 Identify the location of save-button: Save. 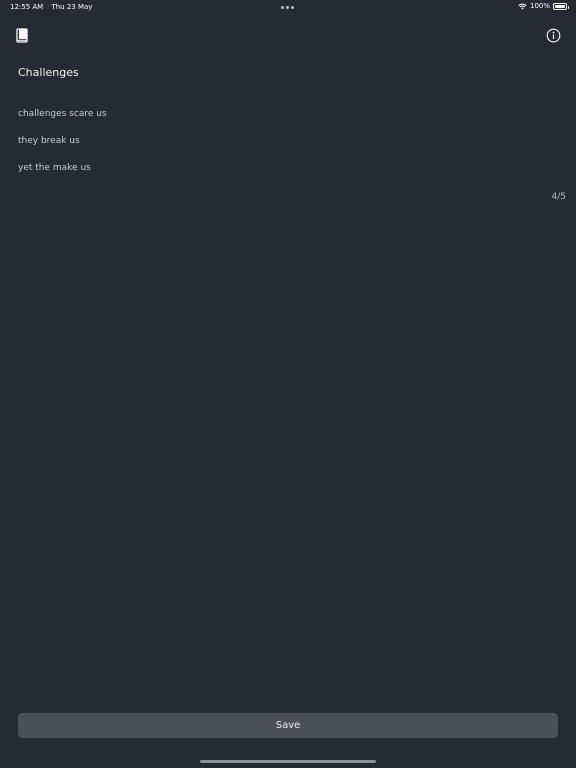
(288, 725).